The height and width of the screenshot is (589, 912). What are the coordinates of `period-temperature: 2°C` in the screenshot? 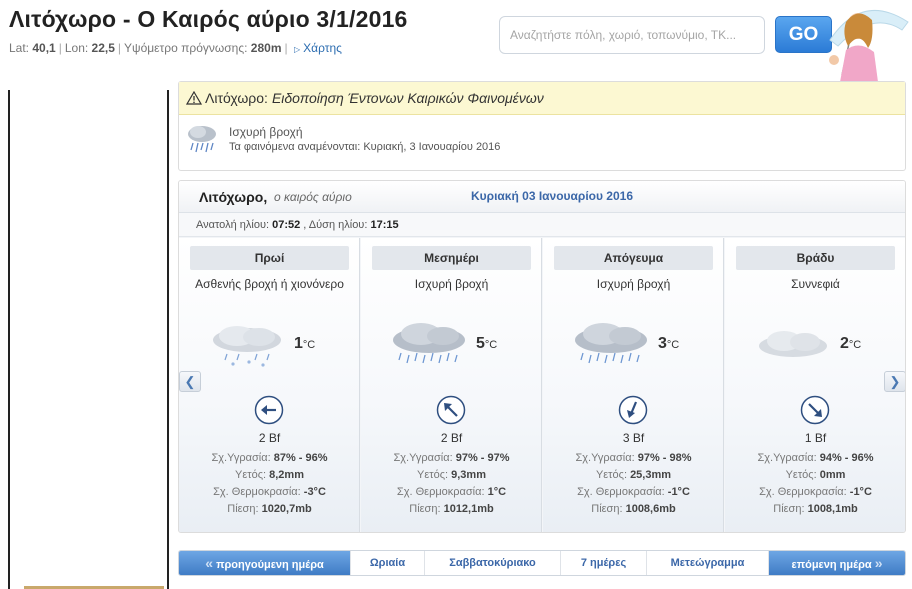 It's located at (851, 343).